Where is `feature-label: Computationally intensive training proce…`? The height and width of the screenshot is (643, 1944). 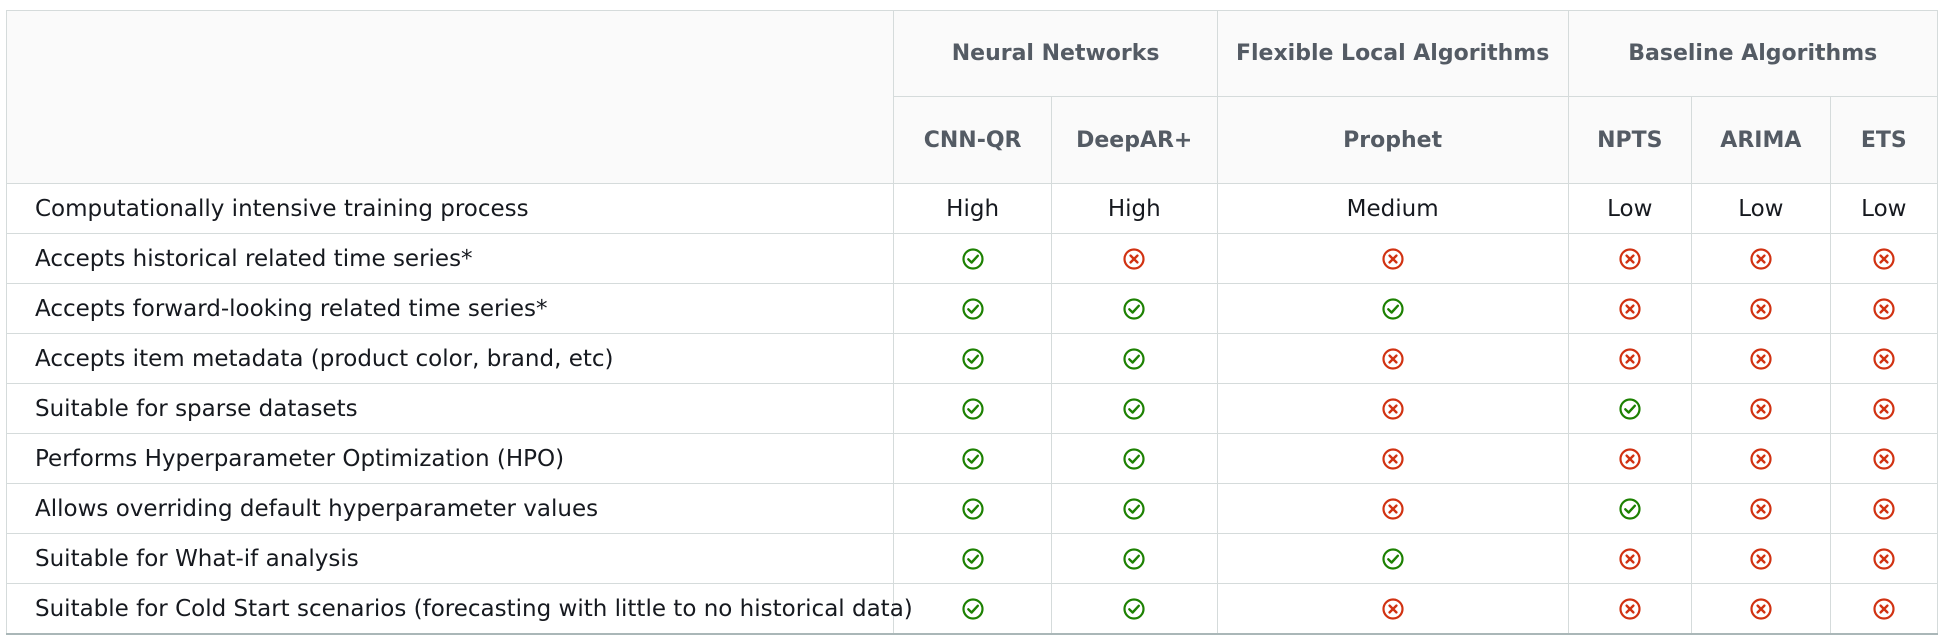
feature-label: Computationally intensive training proce… is located at coordinates (450, 208).